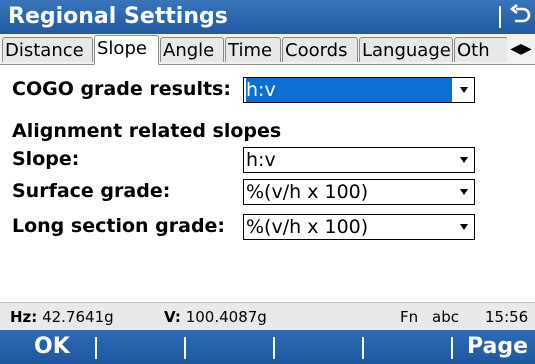 Image resolution: width=535 pixels, height=364 pixels. Describe the element at coordinates (409, 317) in the screenshot. I see `fn-indicator: Fn` at that location.